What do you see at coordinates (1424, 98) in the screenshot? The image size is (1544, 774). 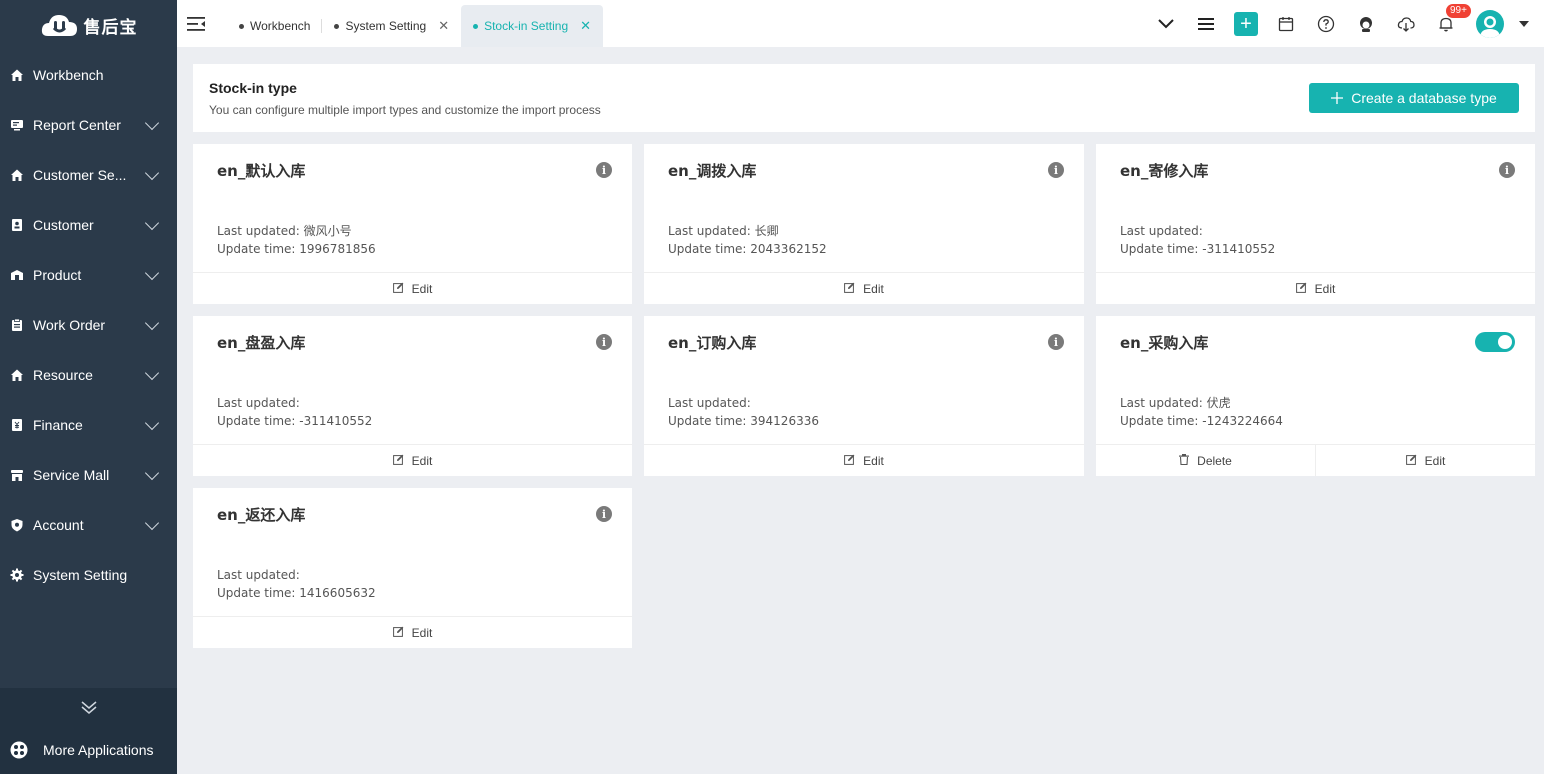 I see `create-database-type-label: Create a database type` at bounding box center [1424, 98].